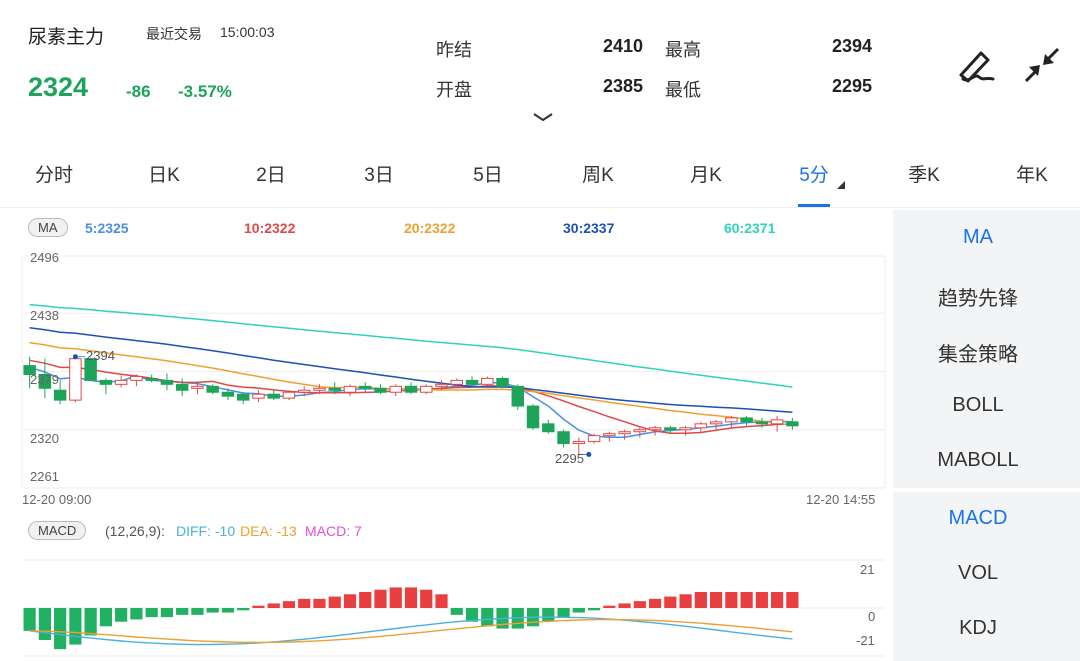  What do you see at coordinates (976, 65) in the screenshot?
I see `draw-pen-icon` at bounding box center [976, 65].